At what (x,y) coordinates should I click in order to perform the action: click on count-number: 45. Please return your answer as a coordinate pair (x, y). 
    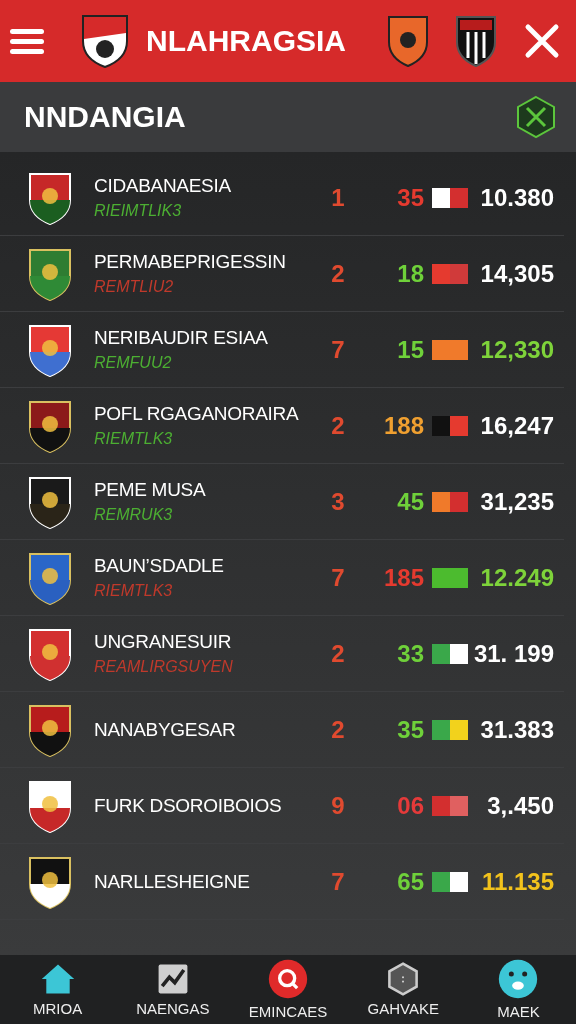
    Looking at the image, I should click on (410, 501).